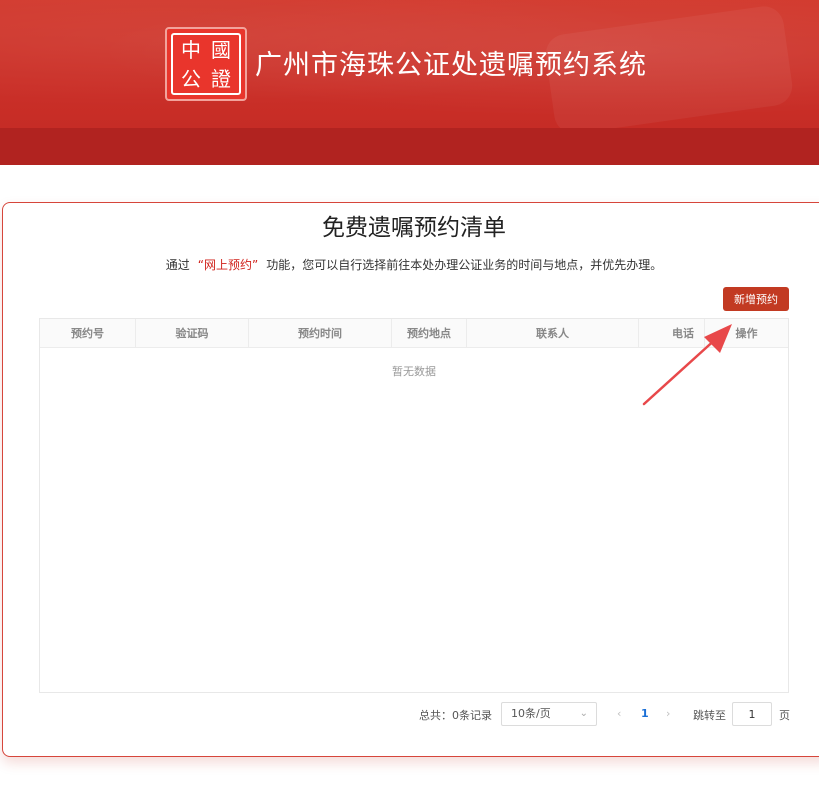  I want to click on column-header-verification-code: 验证码, so click(192, 333).